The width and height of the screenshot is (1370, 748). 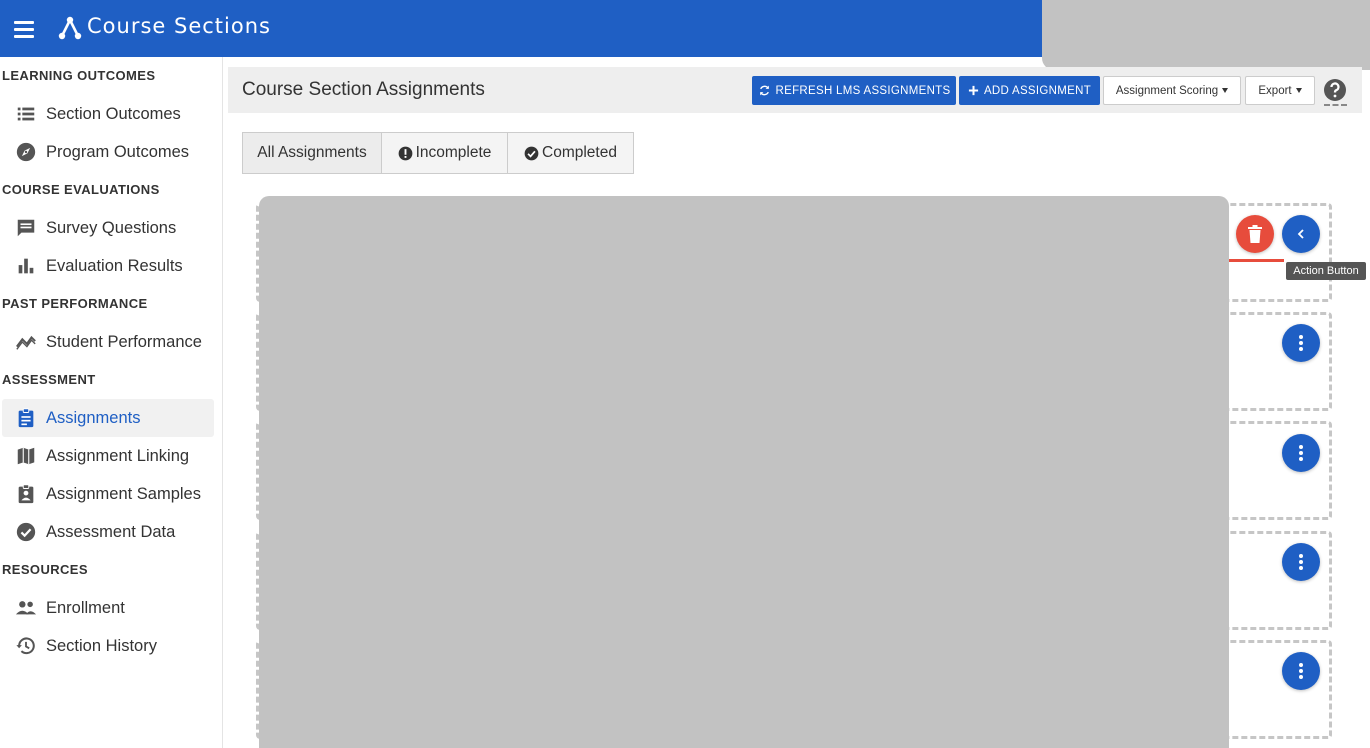 What do you see at coordinates (113, 113) in the screenshot?
I see `sidebar-item-label: Section Outcomes` at bounding box center [113, 113].